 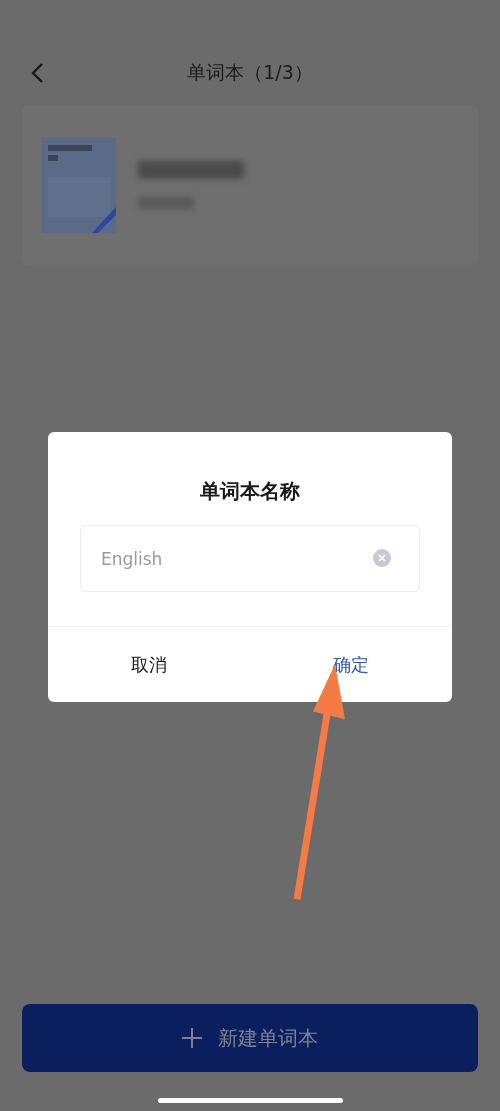 I want to click on clear-icon, so click(x=382, y=558).